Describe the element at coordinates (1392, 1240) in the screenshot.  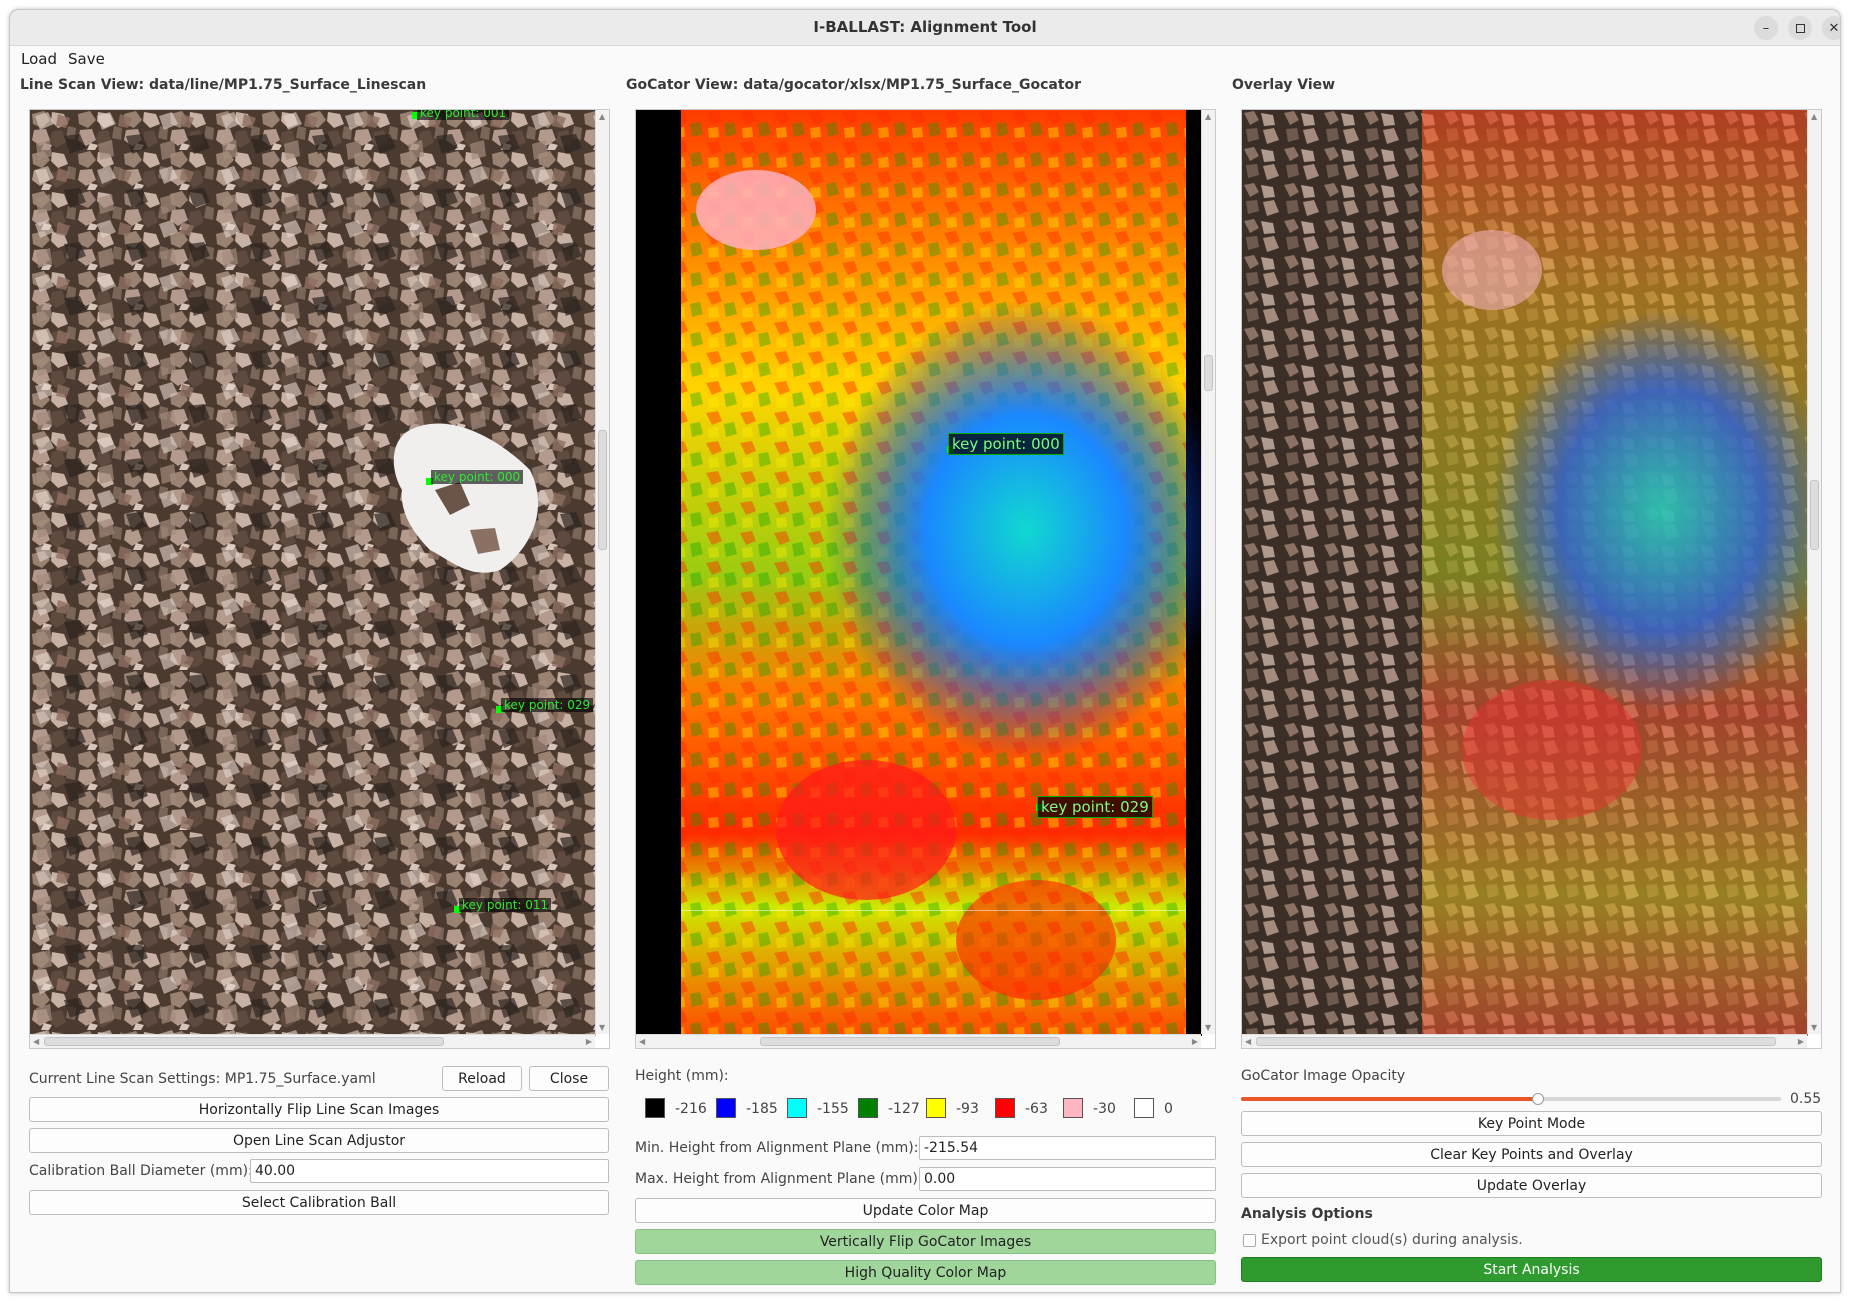
I see `export-point-cloud-label: Export point cloud(s) during analysis.` at that location.